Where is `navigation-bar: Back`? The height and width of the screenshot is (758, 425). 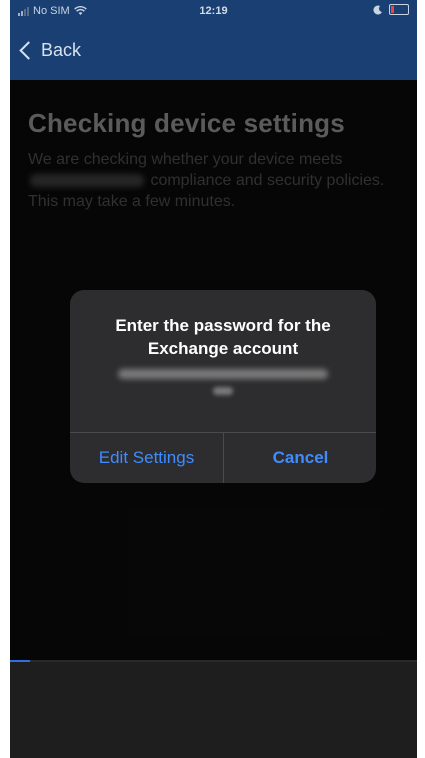 navigation-bar: Back is located at coordinates (213, 52).